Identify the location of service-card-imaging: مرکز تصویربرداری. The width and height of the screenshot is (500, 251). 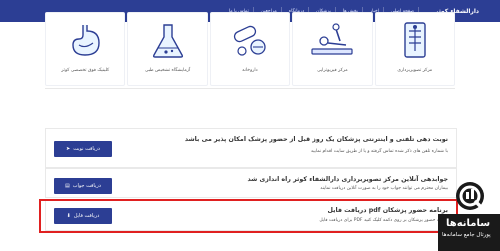
(414, 49).